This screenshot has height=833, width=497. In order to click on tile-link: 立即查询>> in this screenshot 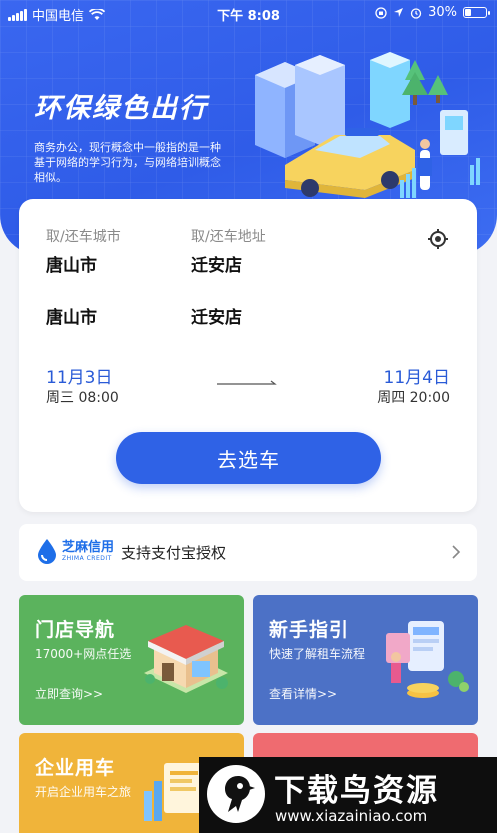, I will do `click(69, 693)`.